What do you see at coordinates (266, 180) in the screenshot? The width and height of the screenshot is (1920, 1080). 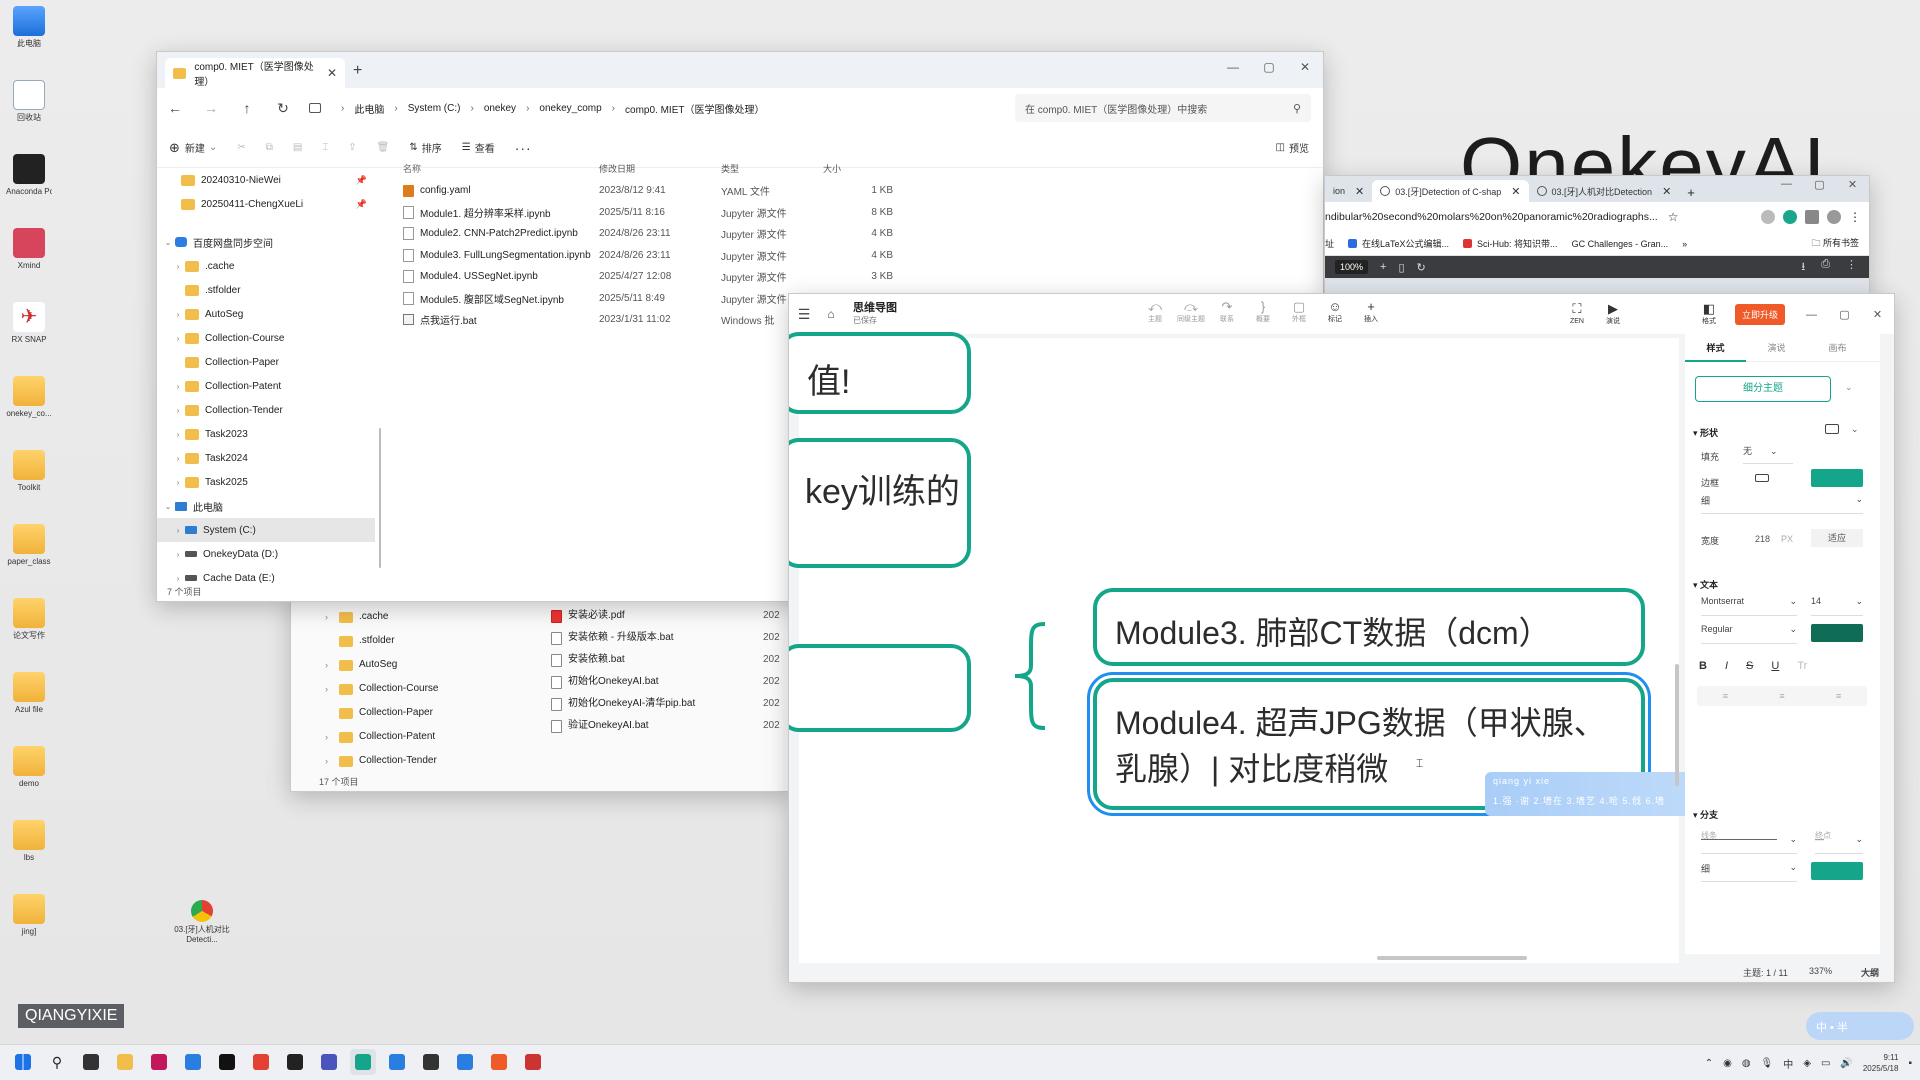 I see `nav-item: 20240310-NieWei 📌` at bounding box center [266, 180].